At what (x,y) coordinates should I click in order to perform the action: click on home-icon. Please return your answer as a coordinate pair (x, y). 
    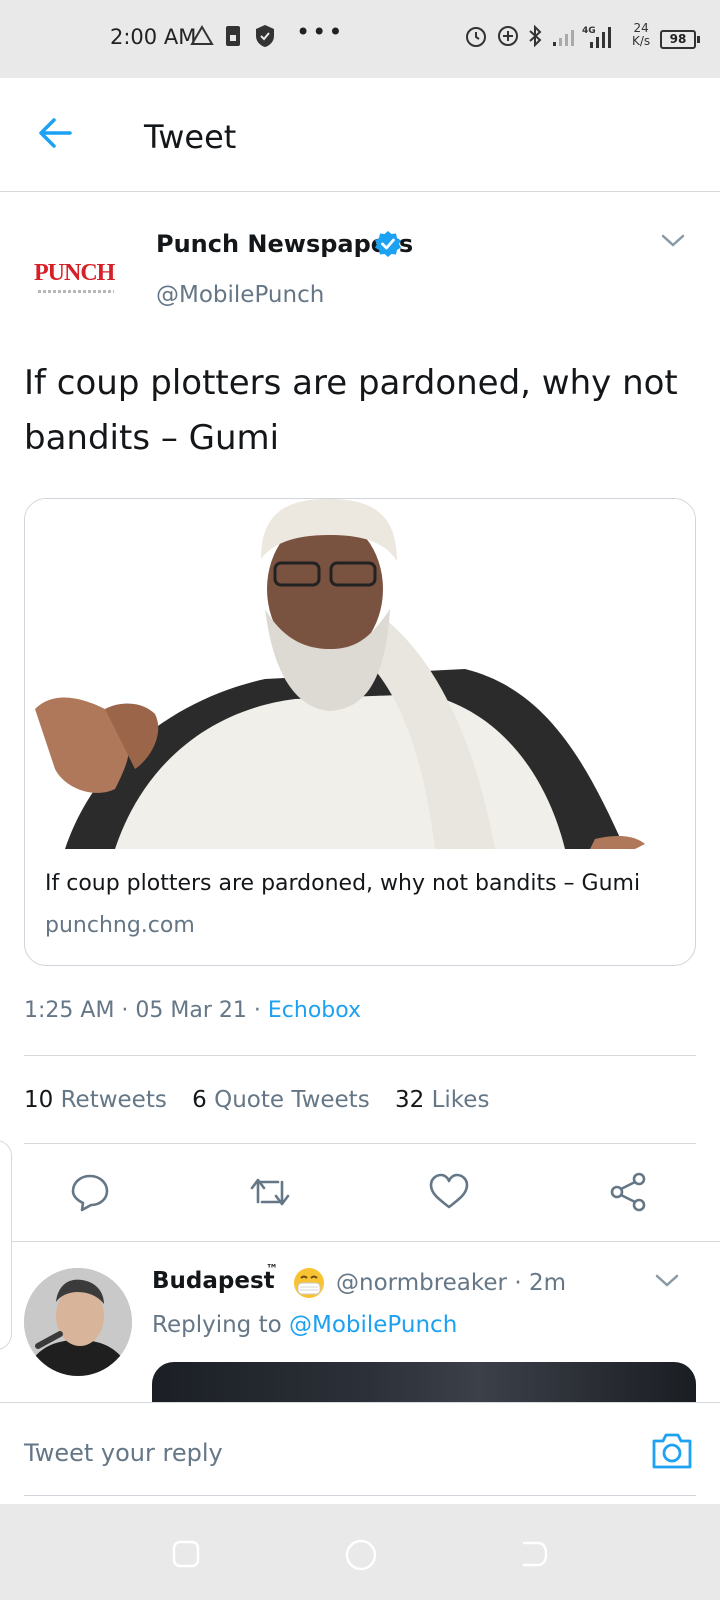
    Looking at the image, I should click on (361, 1555).